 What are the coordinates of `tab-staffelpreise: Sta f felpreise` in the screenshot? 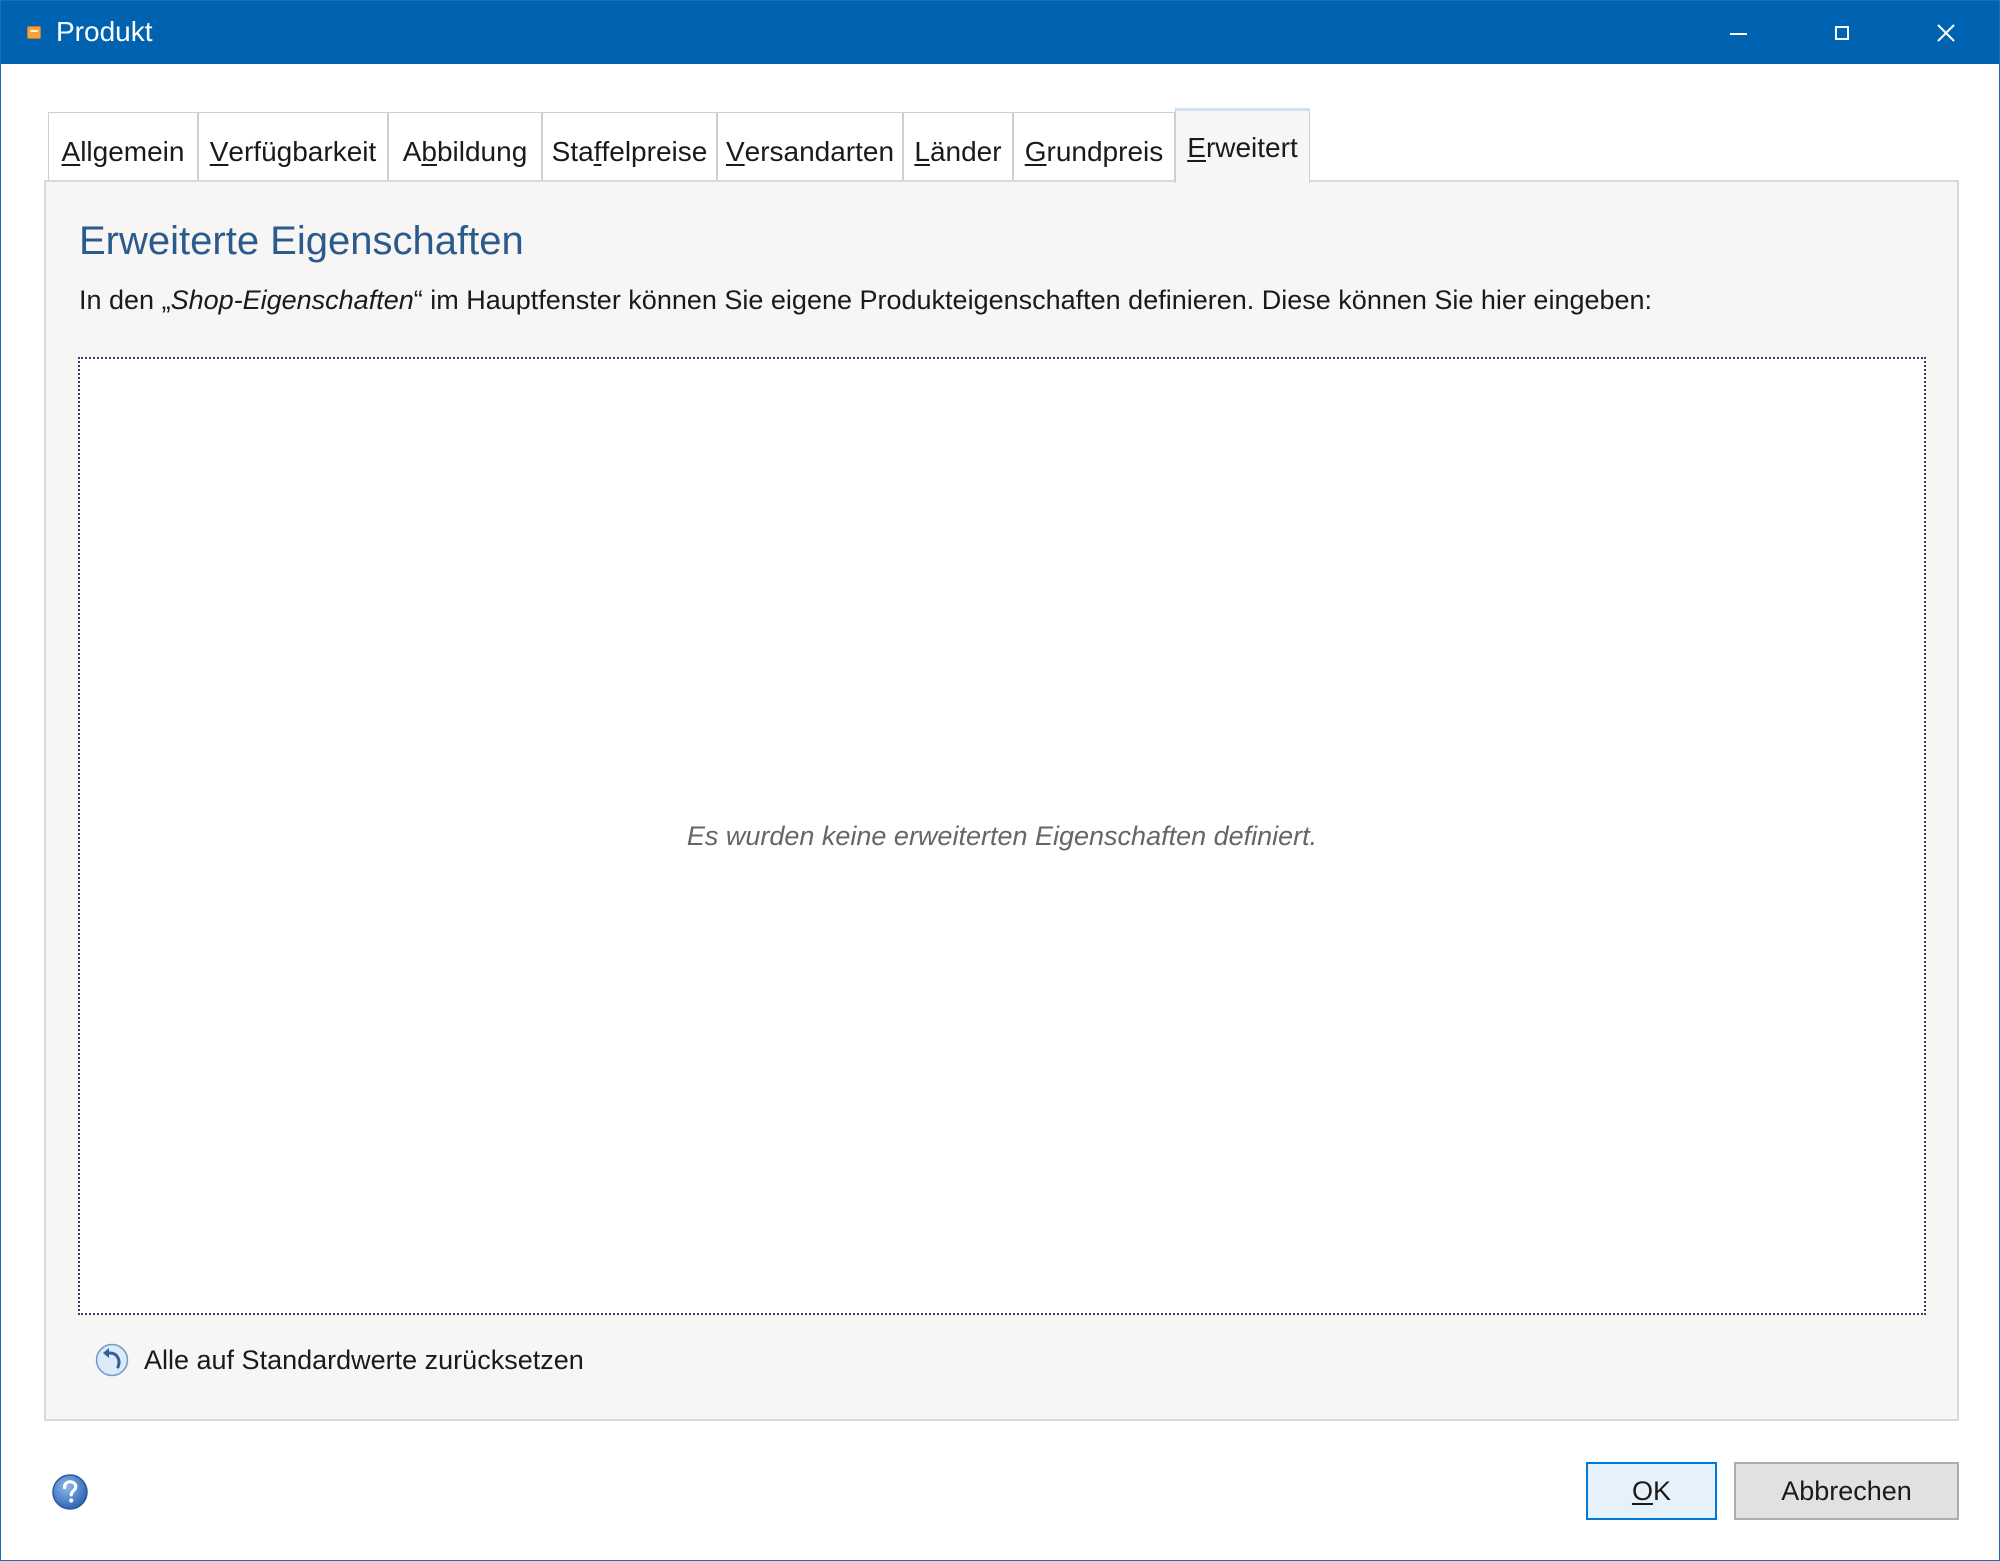 It's located at (629, 147).